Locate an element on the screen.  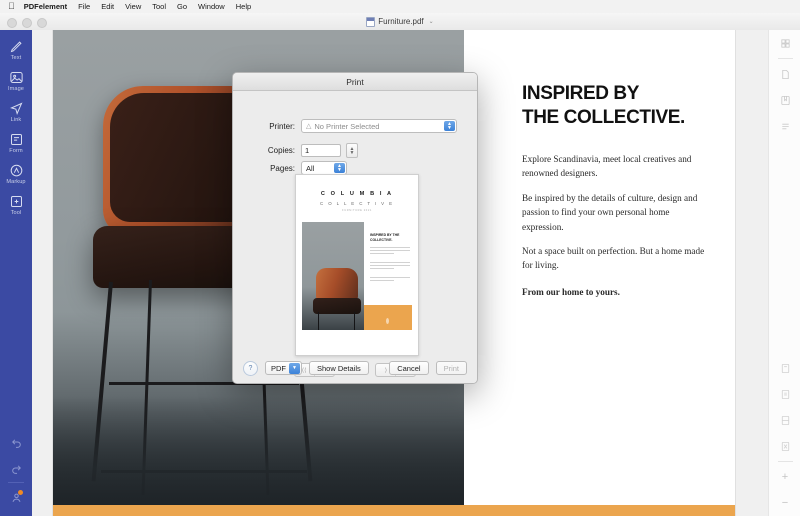
form-icon is located at coordinates (16, 139).